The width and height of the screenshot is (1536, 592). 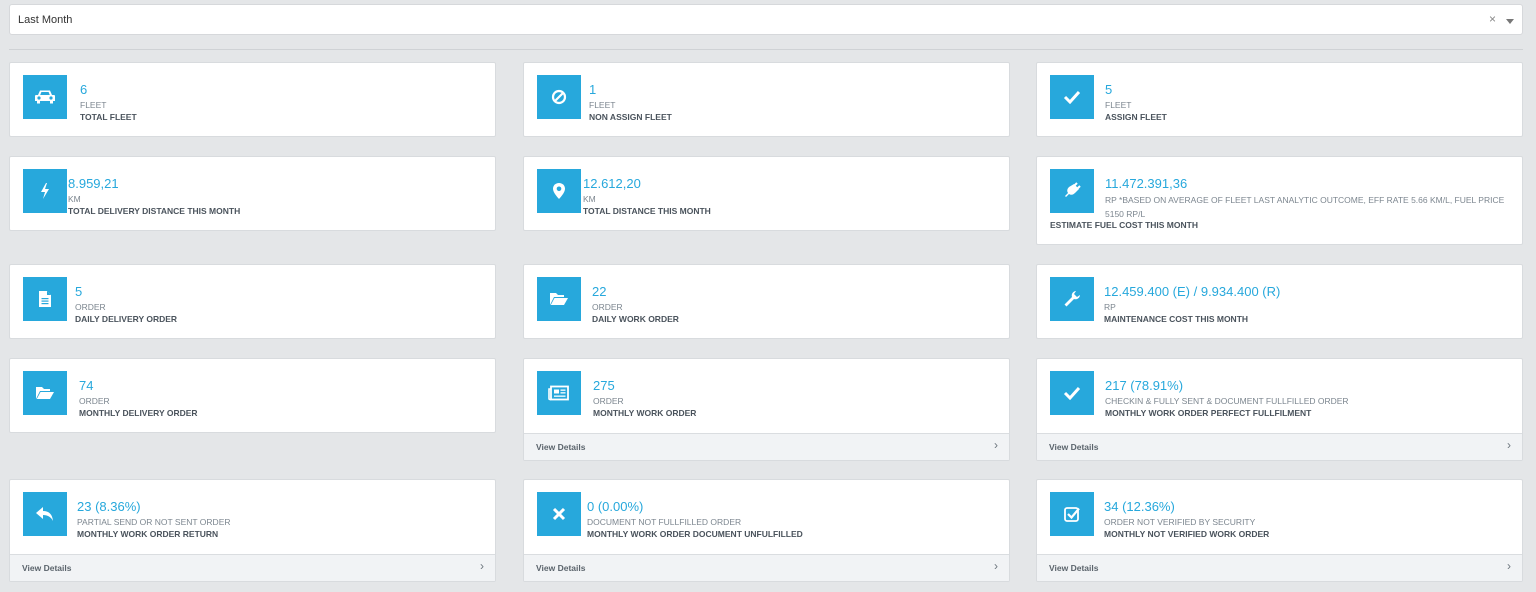 I want to click on card-value: 22, so click(x=599, y=291).